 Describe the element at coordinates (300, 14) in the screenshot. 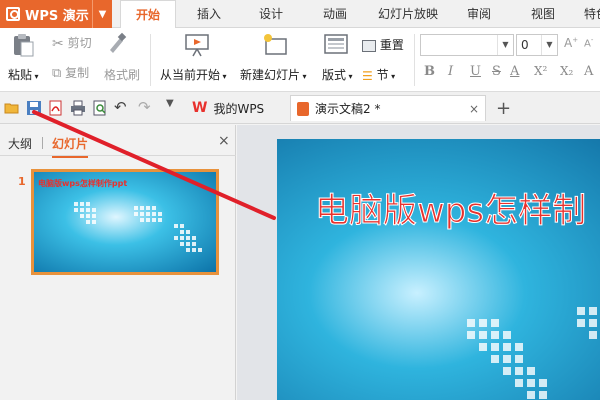

I see `menu-bar: WPS 演示 ▼ 开始 插入 设计 动画 幻灯片放映 审阅 视图 特色` at that location.